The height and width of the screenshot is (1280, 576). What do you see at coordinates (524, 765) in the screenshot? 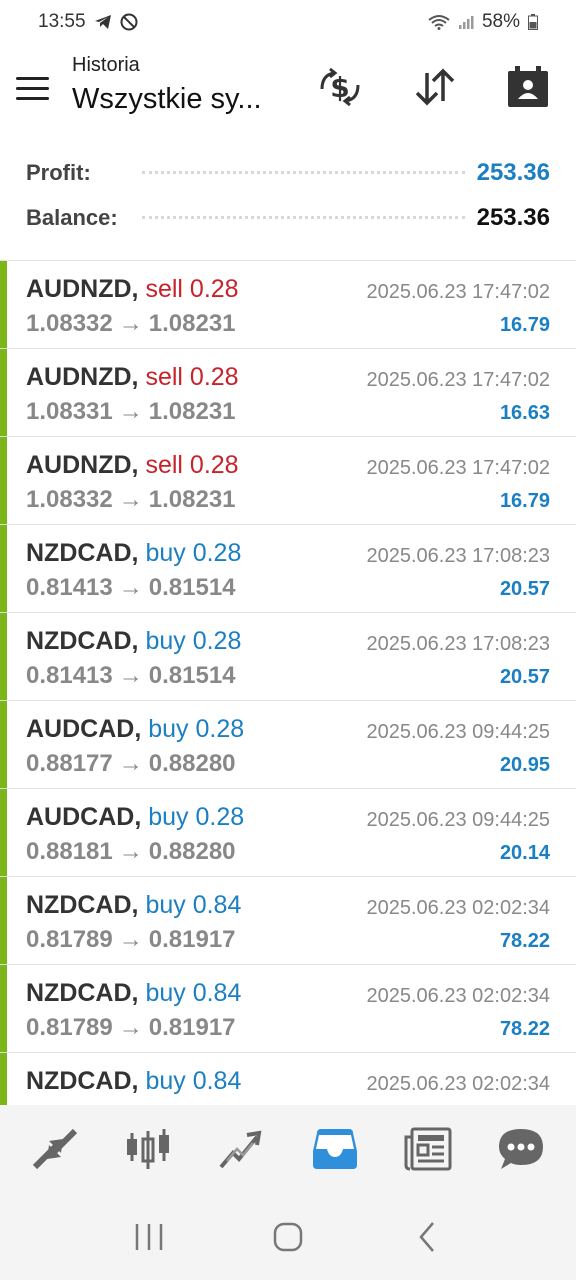
I see `deal-profit: 20.95` at bounding box center [524, 765].